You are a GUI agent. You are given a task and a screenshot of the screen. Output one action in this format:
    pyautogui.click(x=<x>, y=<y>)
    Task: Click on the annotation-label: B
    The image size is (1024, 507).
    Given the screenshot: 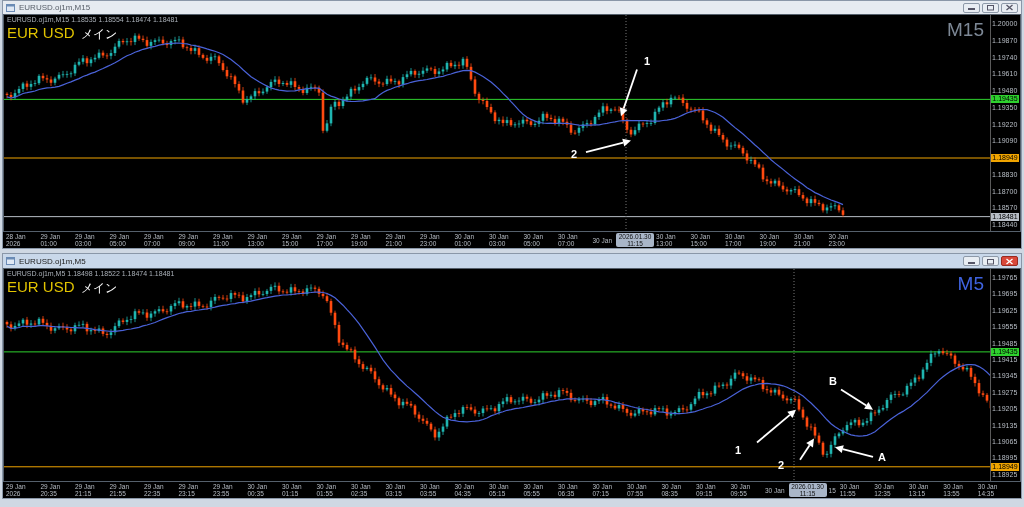 What is the action you would take?
    pyautogui.click(x=833, y=381)
    